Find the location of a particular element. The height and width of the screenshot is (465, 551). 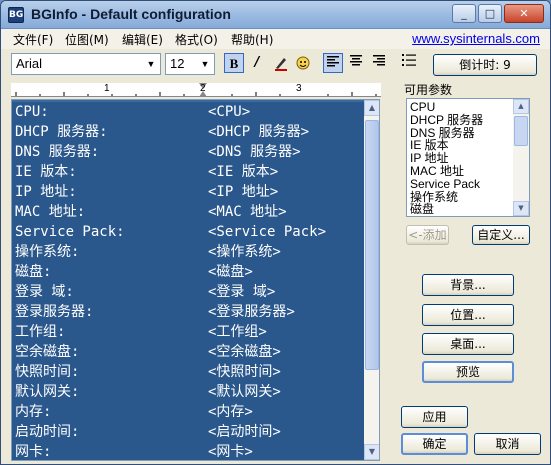

align-center-icon is located at coordinates (356, 60).